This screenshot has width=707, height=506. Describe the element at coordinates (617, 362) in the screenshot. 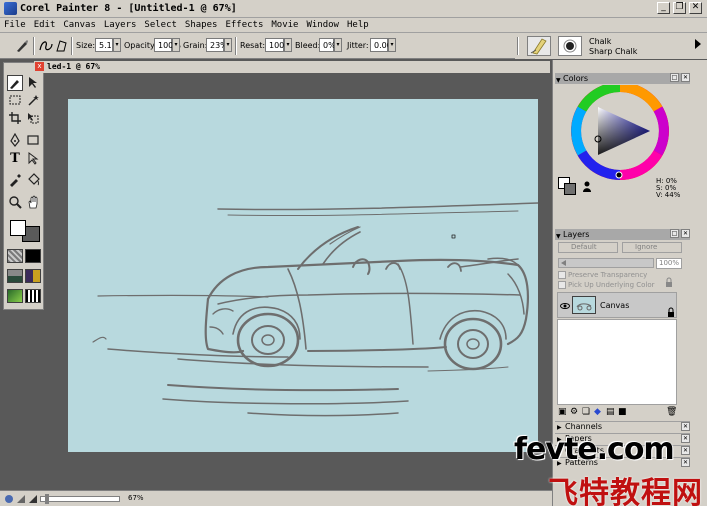

I see `layer-list-empty-area` at that location.